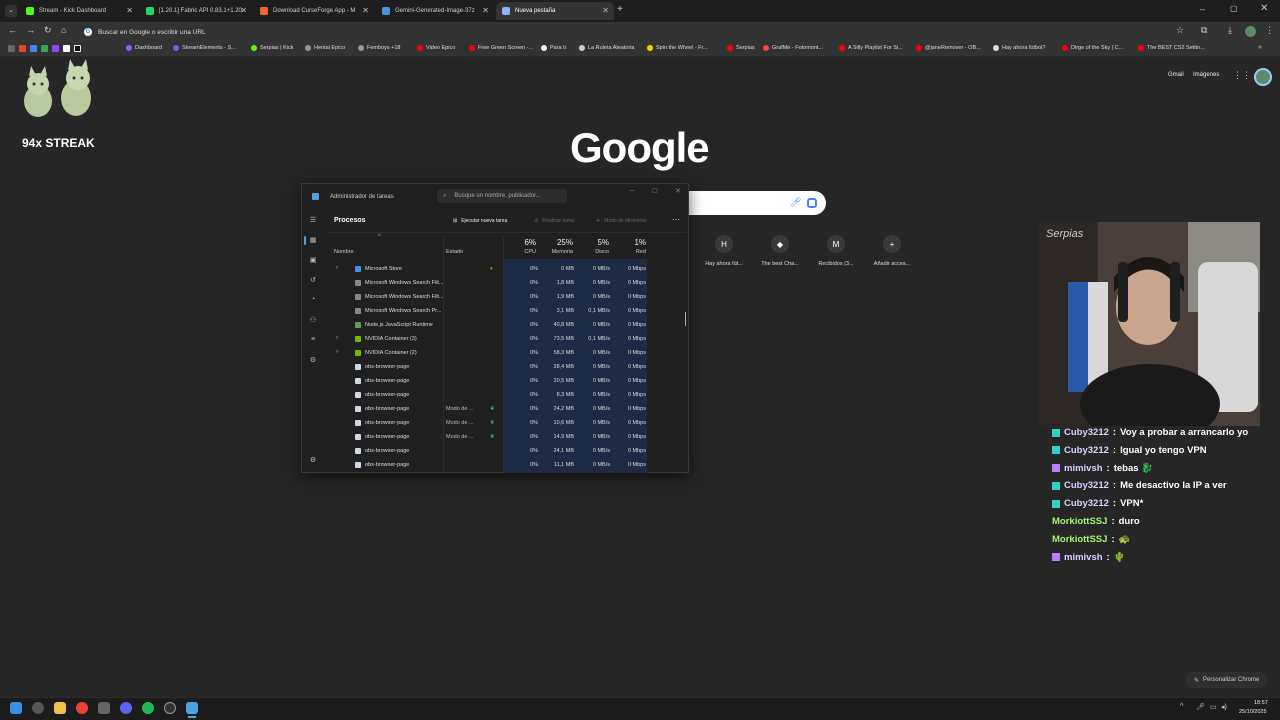 This screenshot has width=1280, height=720. Describe the element at coordinates (30, 30) in the screenshot. I see `forward-icon: →` at that location.